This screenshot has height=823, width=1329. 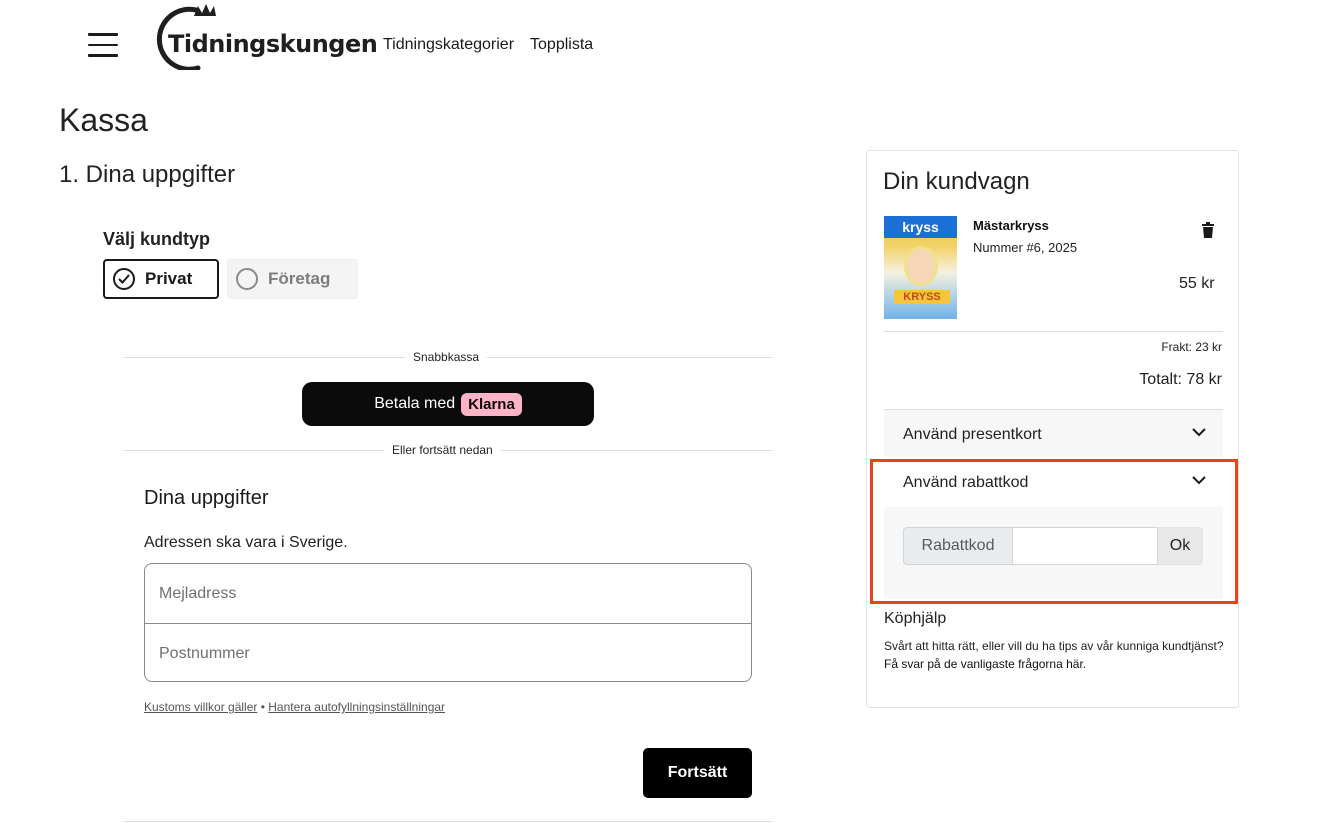 What do you see at coordinates (103, 120) in the screenshot?
I see `page-title: Kassa` at bounding box center [103, 120].